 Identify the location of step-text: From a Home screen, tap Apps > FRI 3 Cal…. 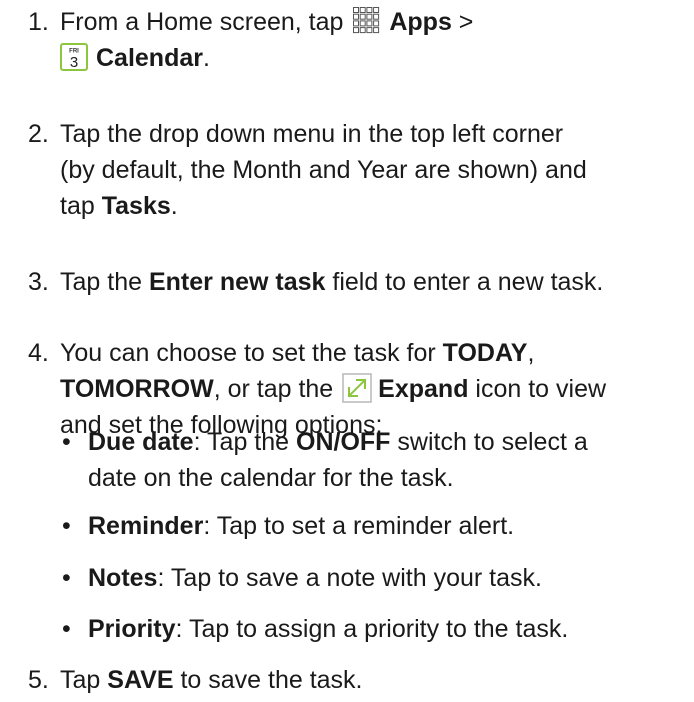
(267, 39).